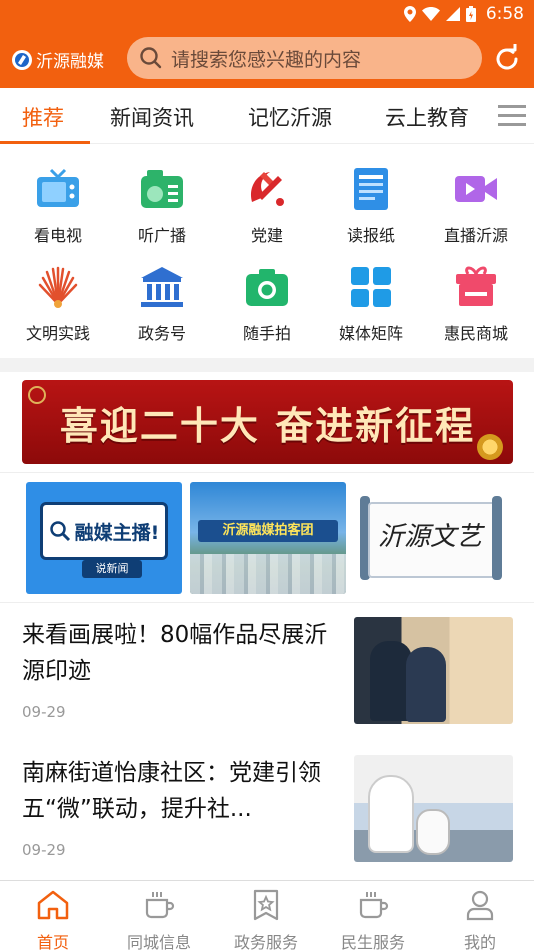  Describe the element at coordinates (59, 531) in the screenshot. I see `magnifier-icon` at that location.